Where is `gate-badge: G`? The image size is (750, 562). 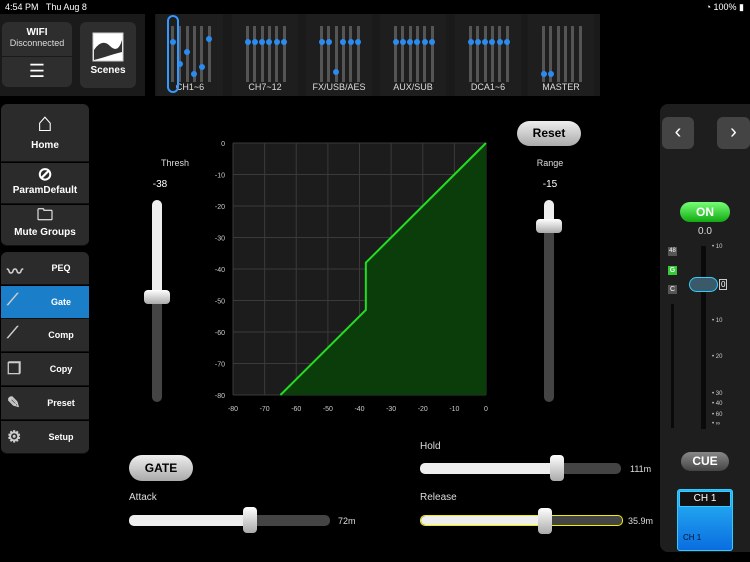 gate-badge: G is located at coordinates (672, 270).